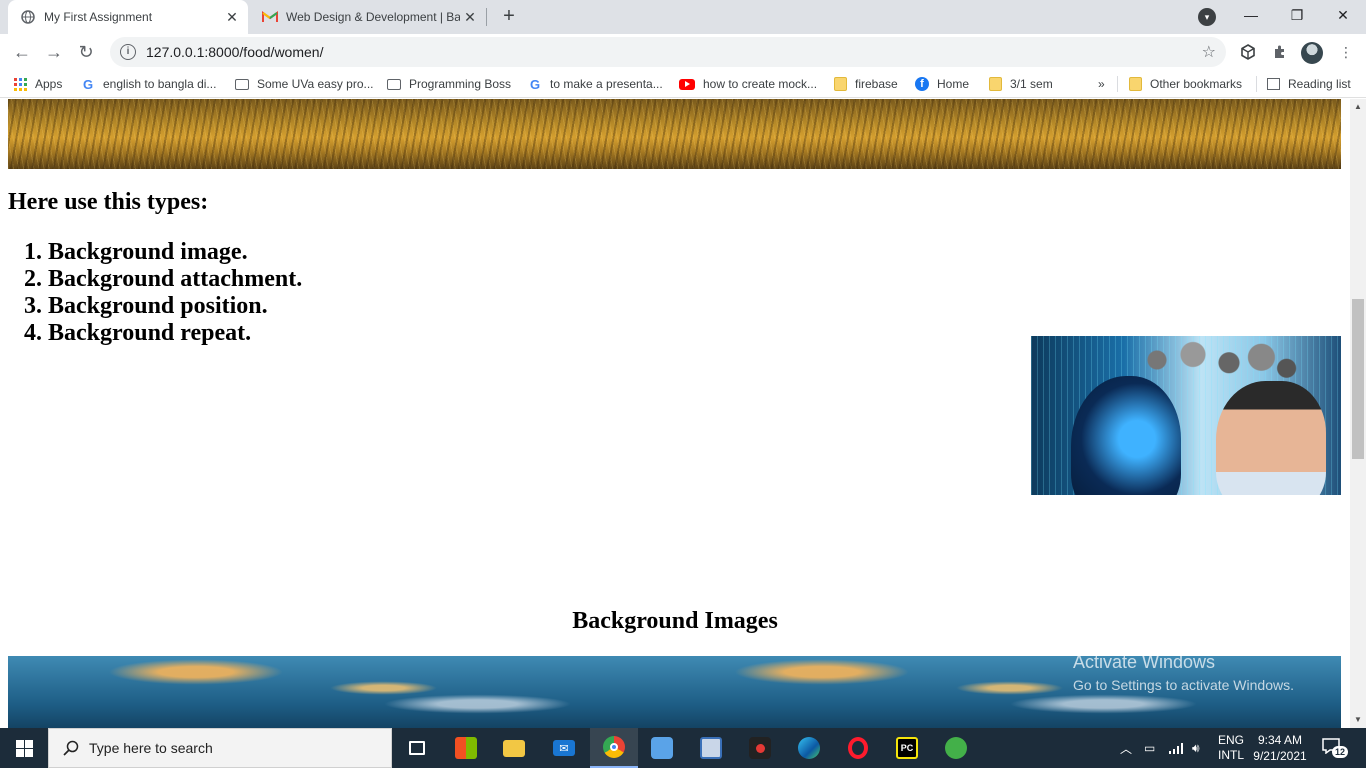 Image resolution: width=1366 pixels, height=768 pixels. What do you see at coordinates (509, 17) in the screenshot?
I see `new-tab-button: +` at bounding box center [509, 17].